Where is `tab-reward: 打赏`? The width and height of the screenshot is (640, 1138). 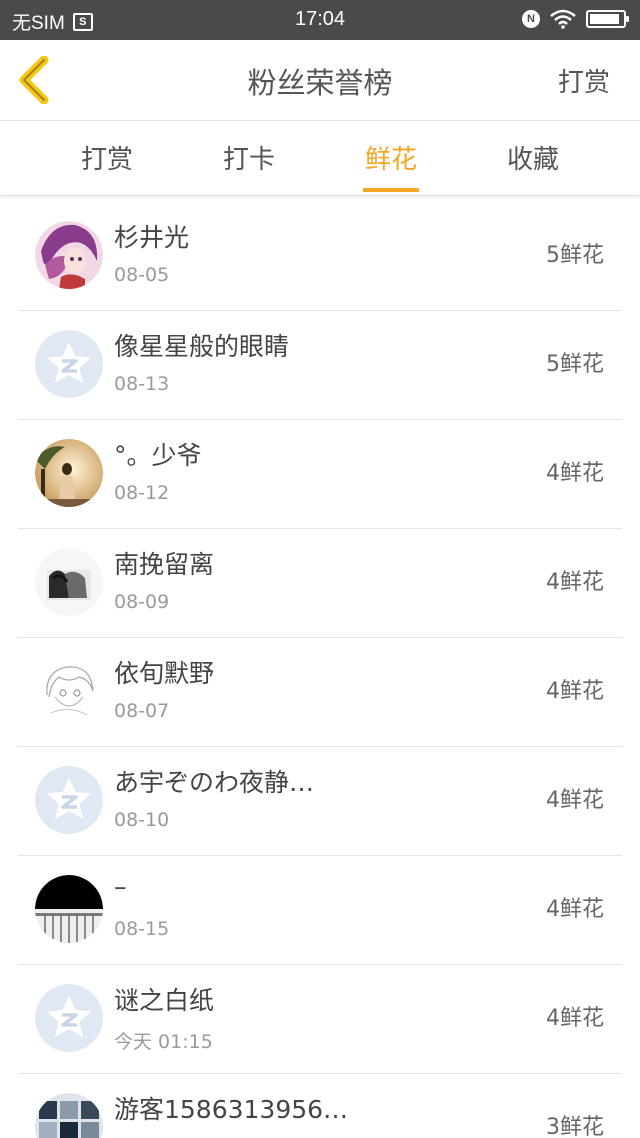 tab-reward: 打赏 is located at coordinates (107, 158).